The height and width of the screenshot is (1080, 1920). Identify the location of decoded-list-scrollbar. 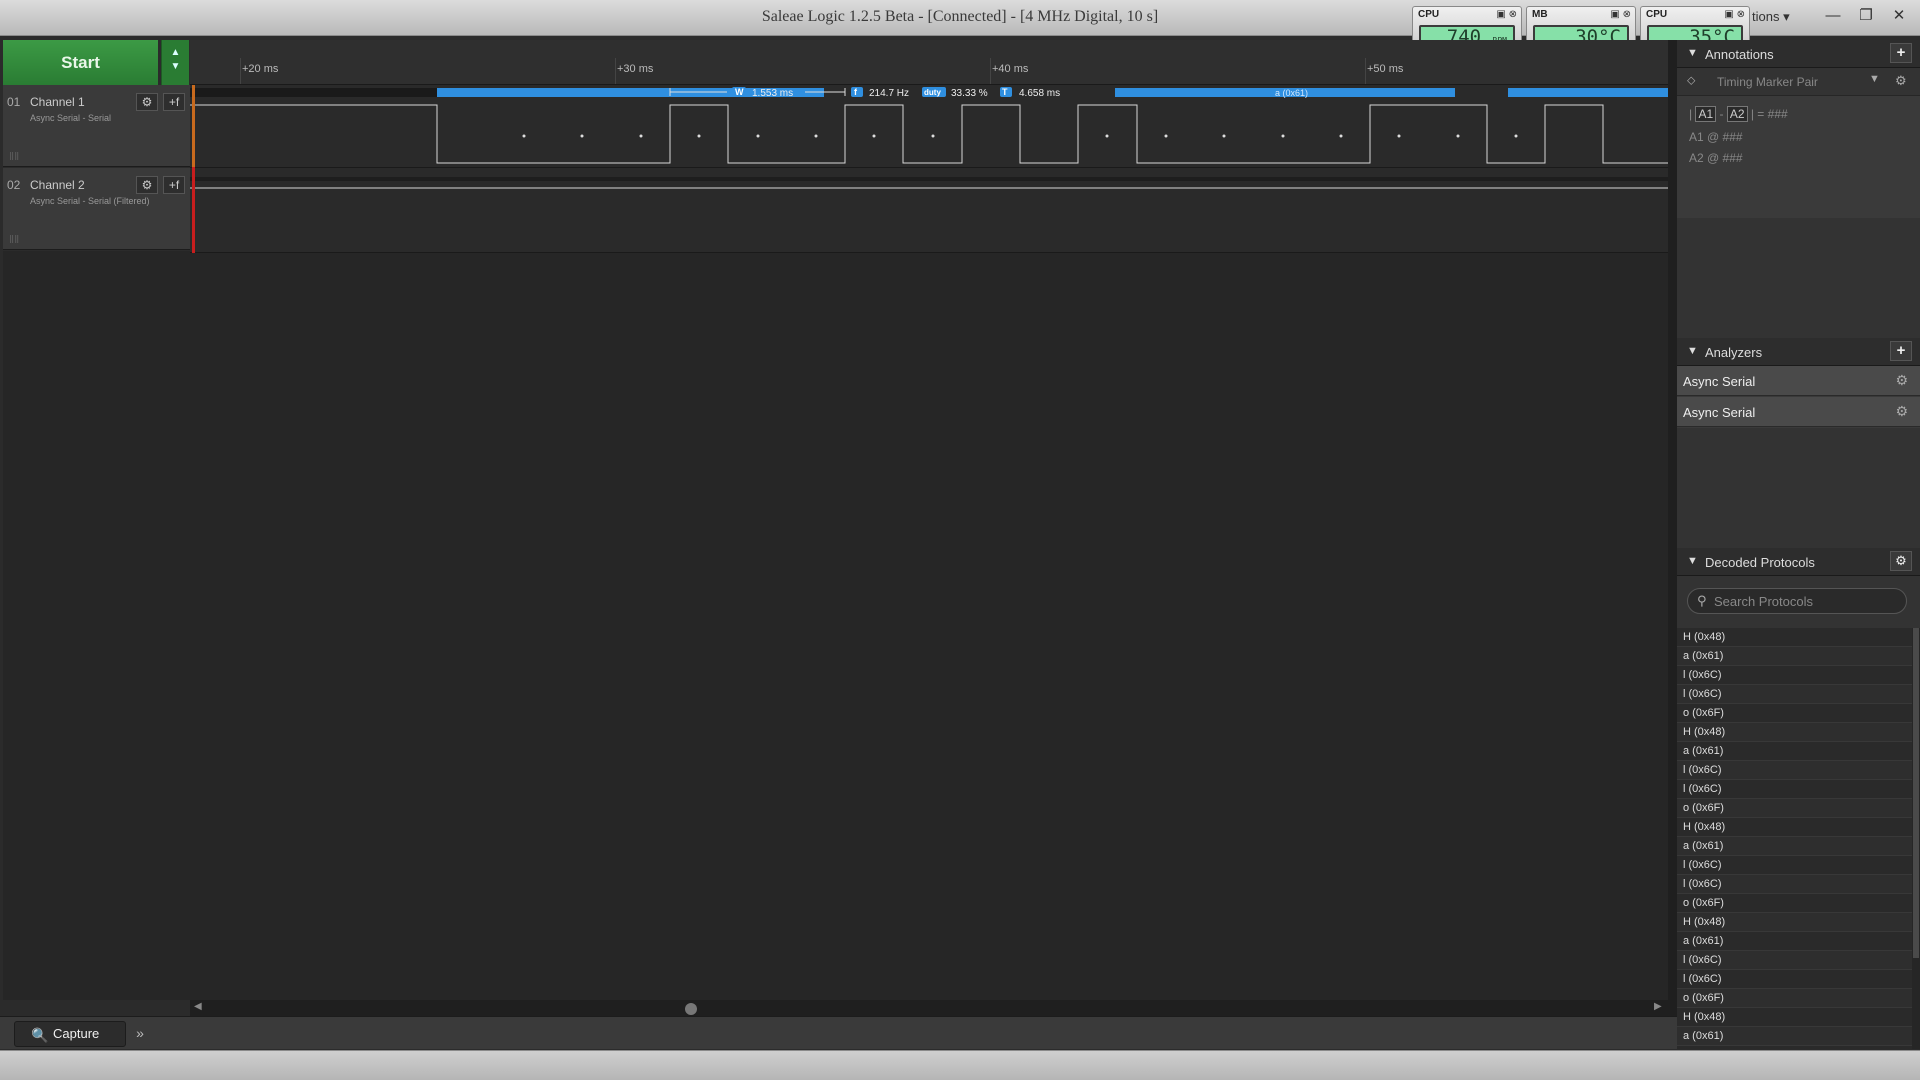
(1916, 838).